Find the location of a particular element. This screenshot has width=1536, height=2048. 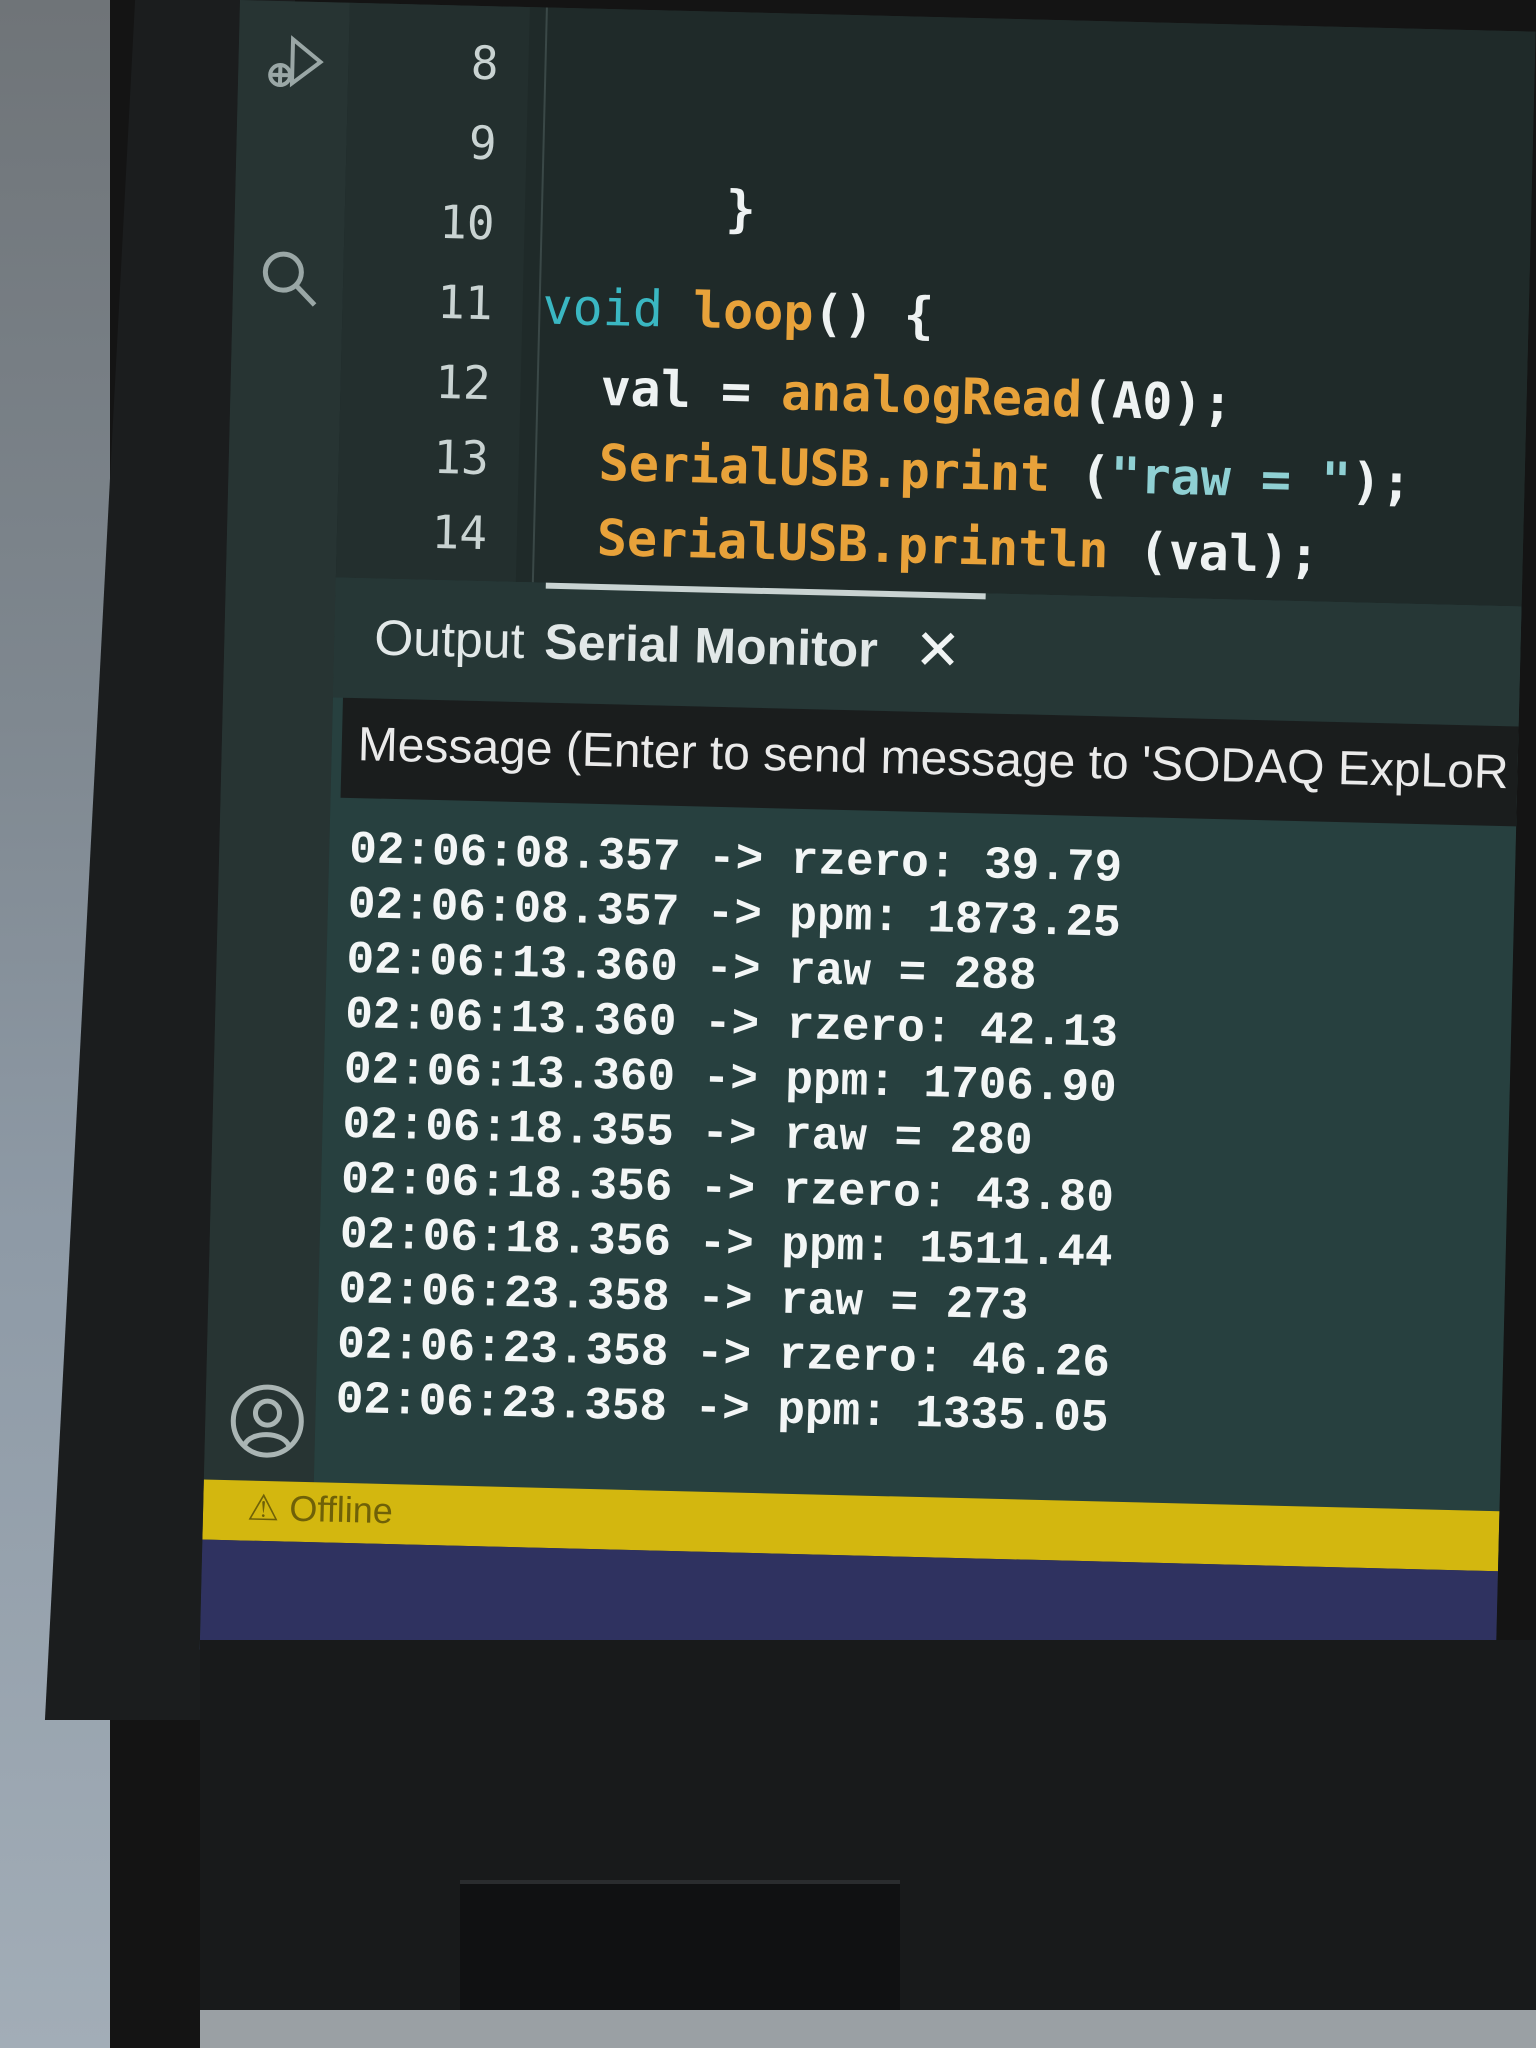

laptop-chassis is located at coordinates (868, 2029).